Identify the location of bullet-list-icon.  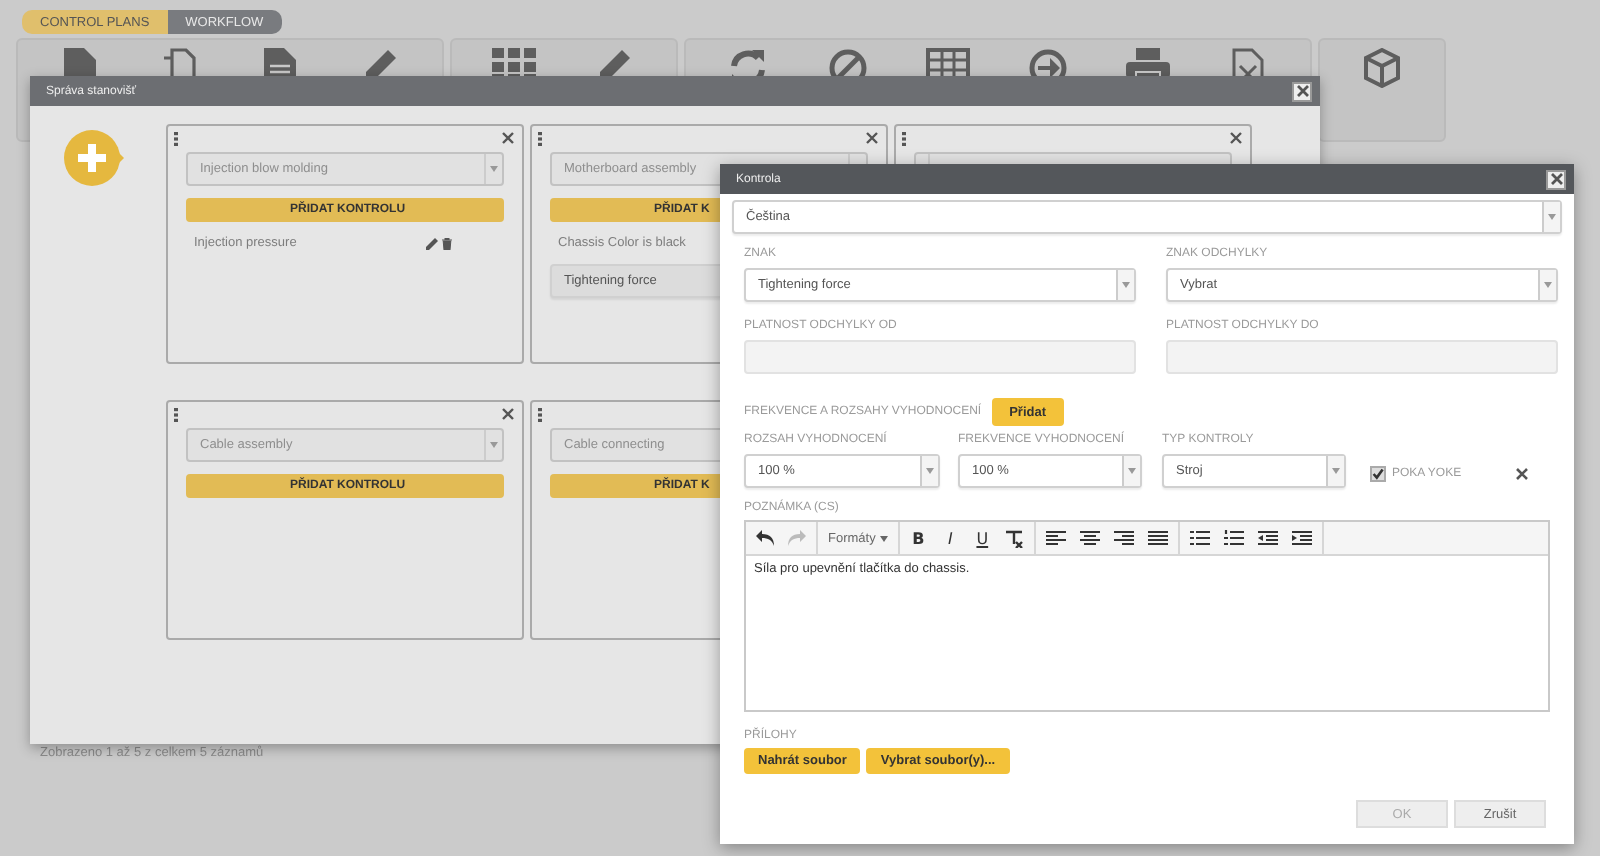
(1199, 538).